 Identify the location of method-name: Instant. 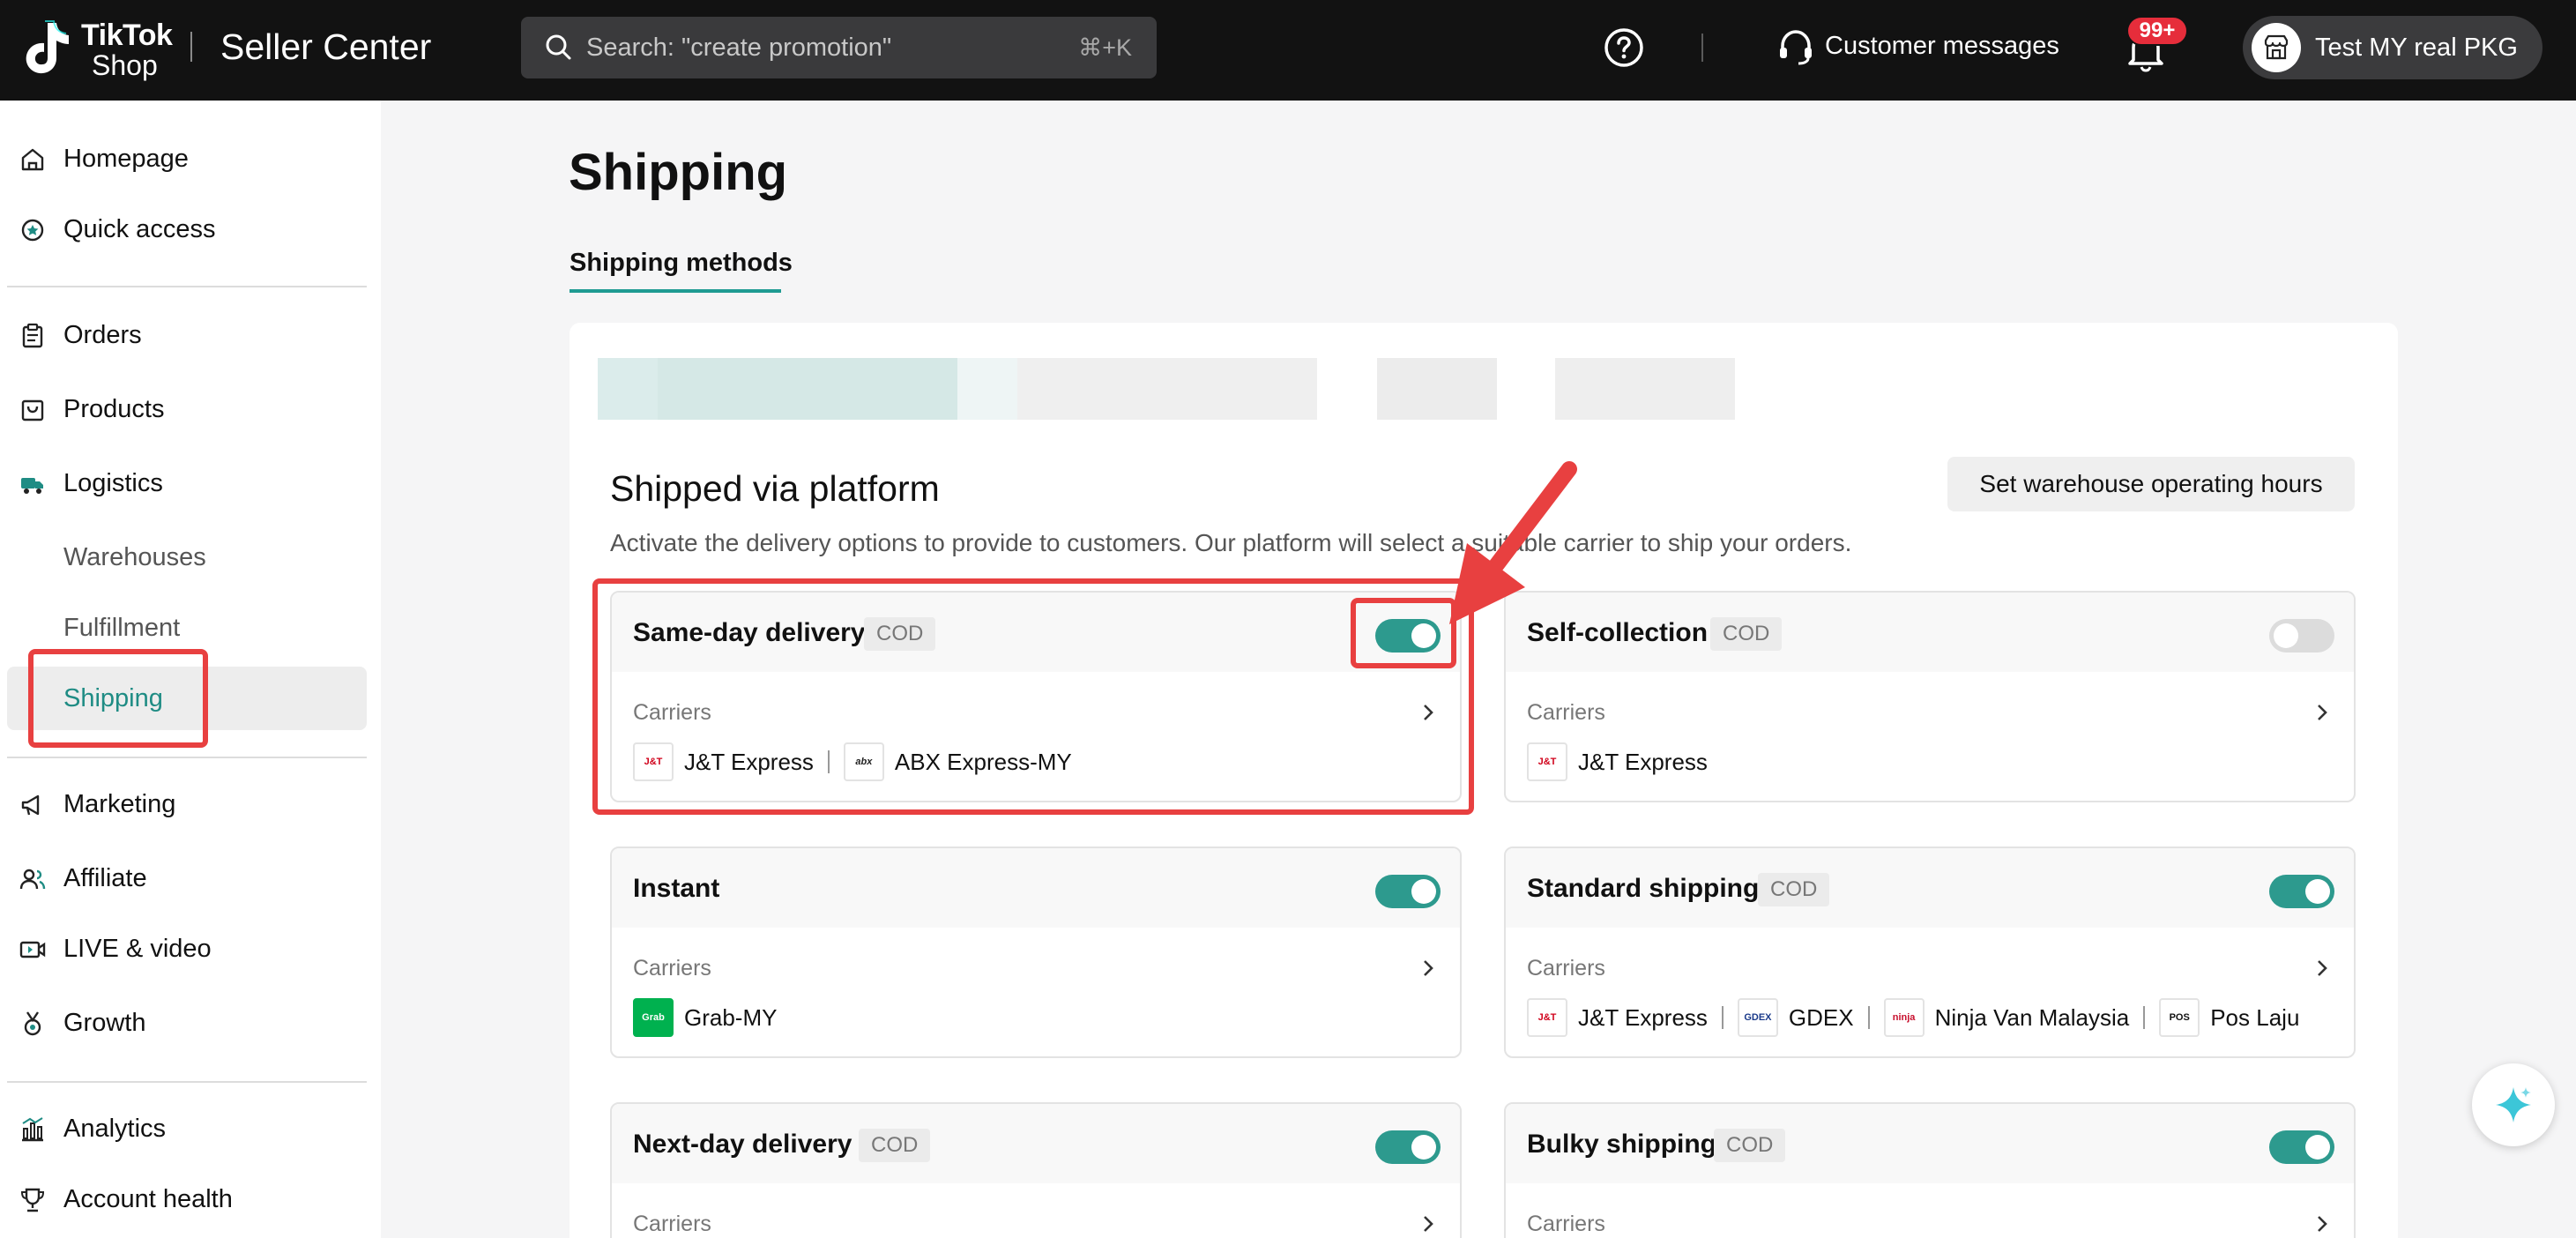
(676, 888).